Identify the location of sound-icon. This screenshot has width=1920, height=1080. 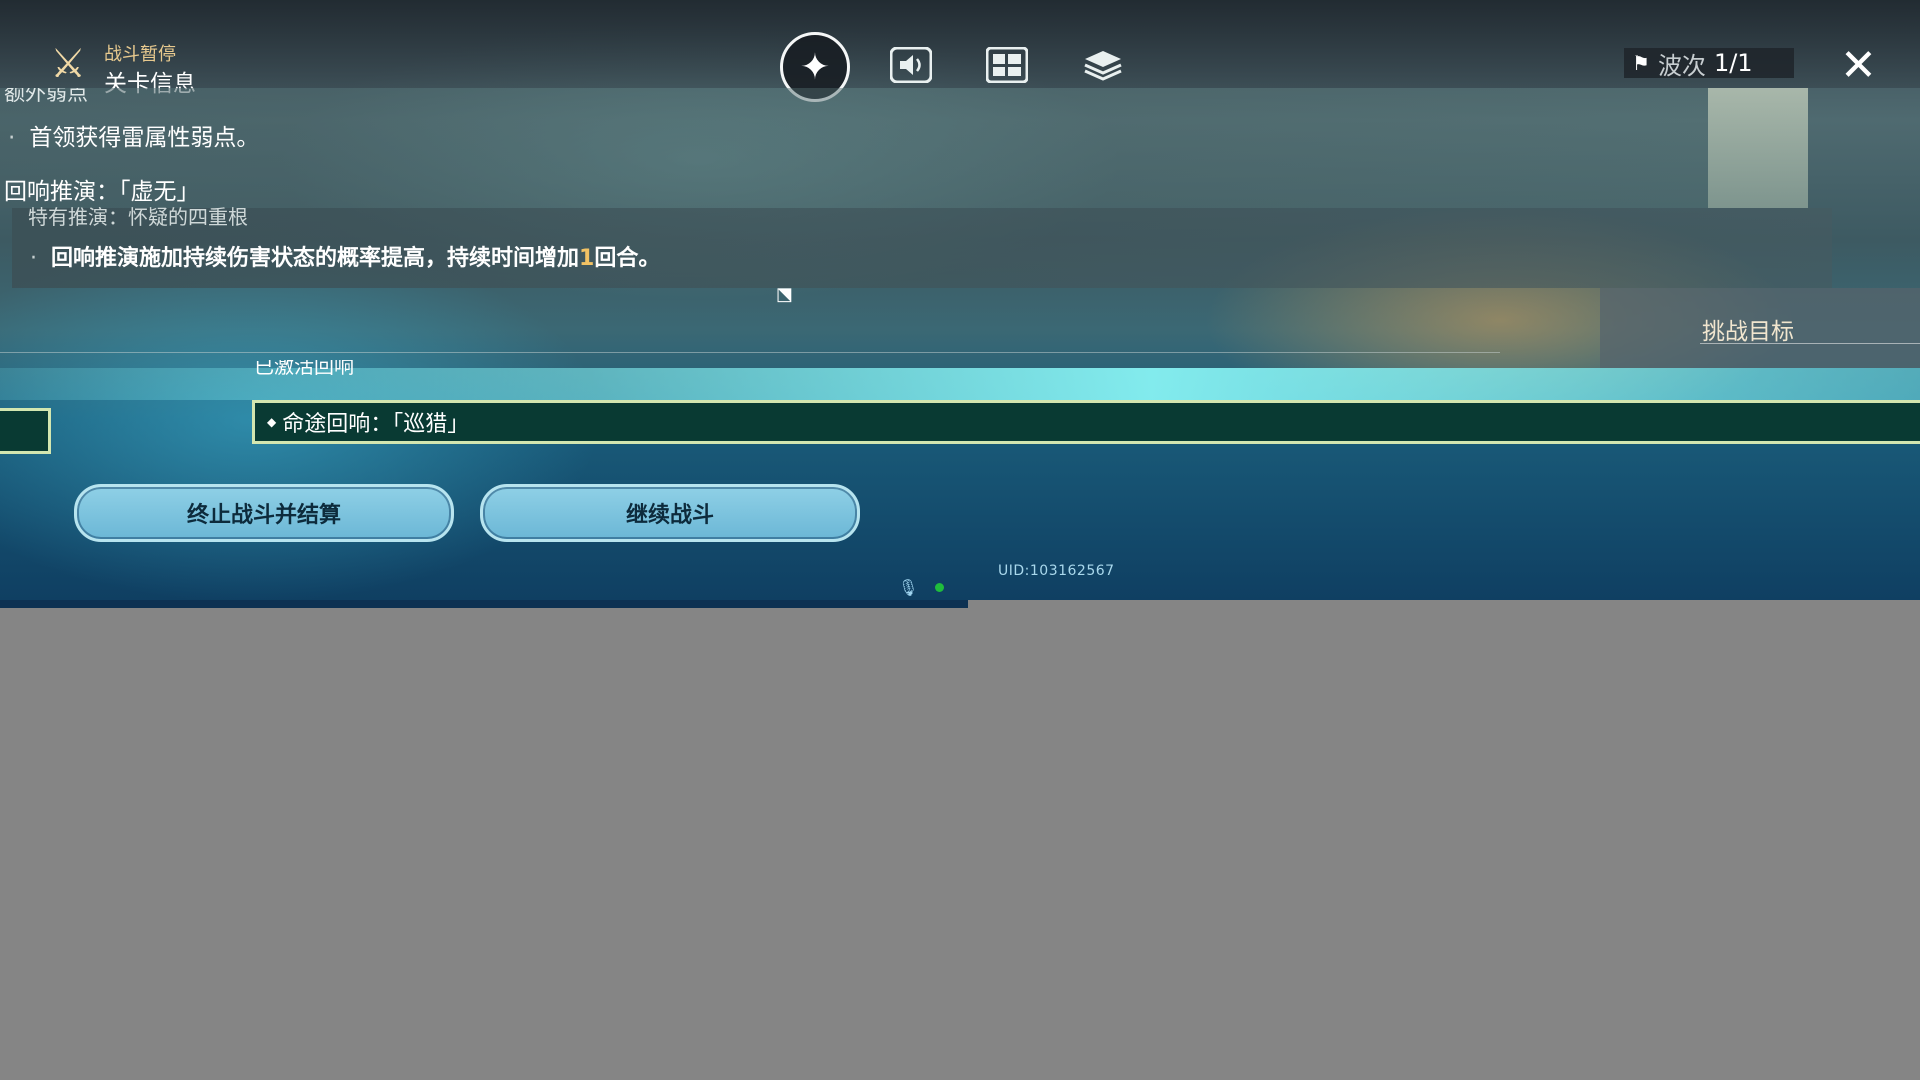
(911, 65).